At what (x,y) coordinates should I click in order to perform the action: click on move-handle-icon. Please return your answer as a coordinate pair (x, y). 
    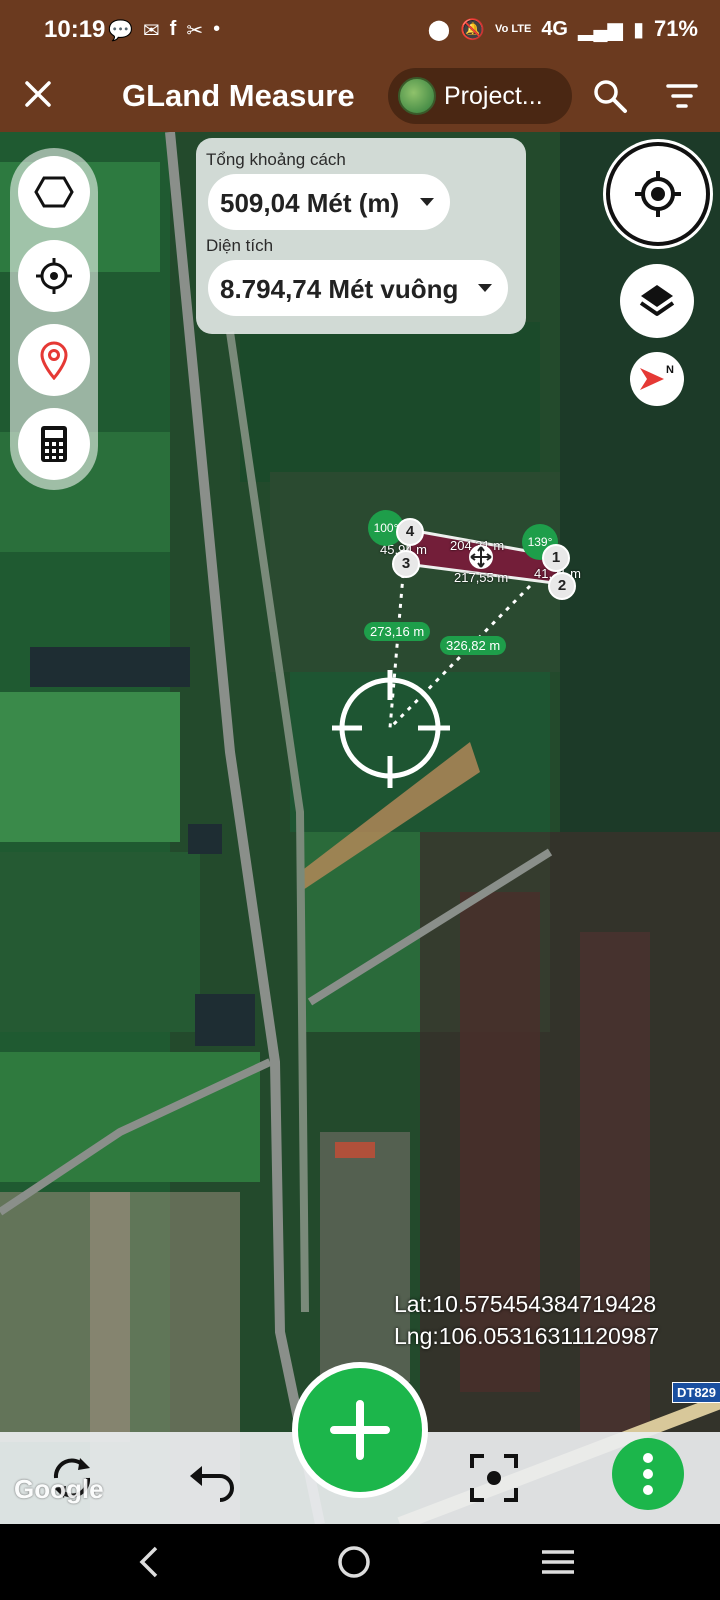
    Looking at the image, I should click on (481, 557).